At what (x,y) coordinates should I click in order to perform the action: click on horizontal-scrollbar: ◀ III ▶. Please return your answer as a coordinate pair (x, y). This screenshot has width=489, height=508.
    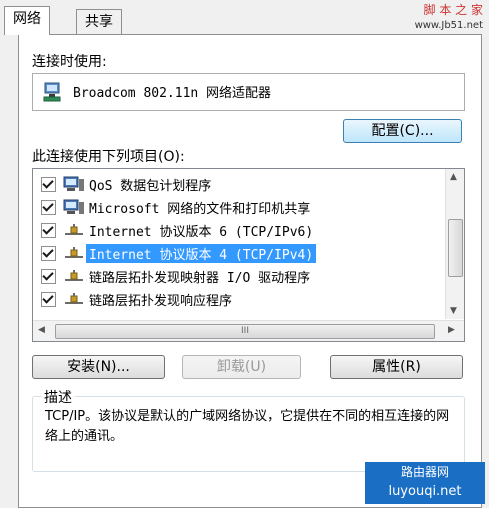
    Looking at the image, I should click on (248, 330).